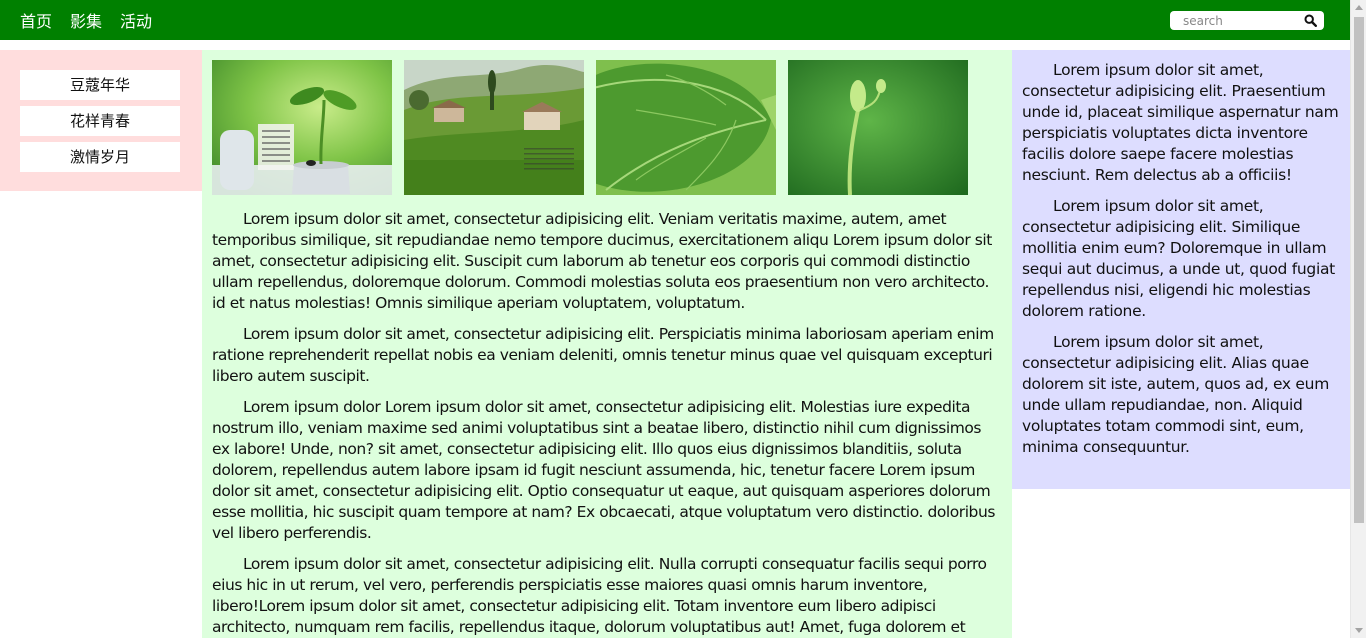  What do you see at coordinates (136, 20) in the screenshot?
I see `nav-item-events: 活动` at bounding box center [136, 20].